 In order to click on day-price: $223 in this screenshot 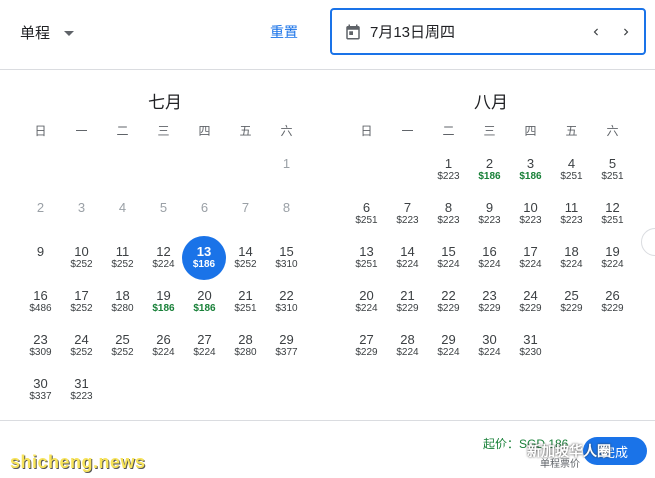, I will do `click(571, 220)`.